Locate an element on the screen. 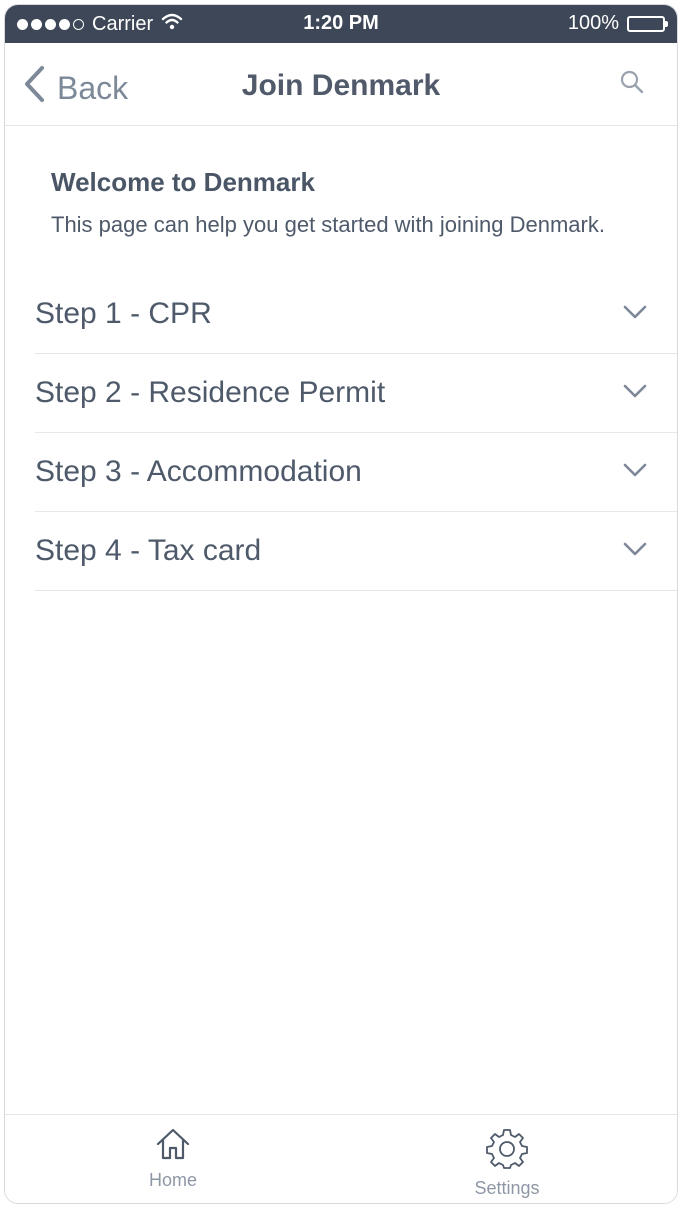 Image resolution: width=682 pixels, height=1212 pixels. step-label: Step 3 - Accommodation is located at coordinates (198, 471).